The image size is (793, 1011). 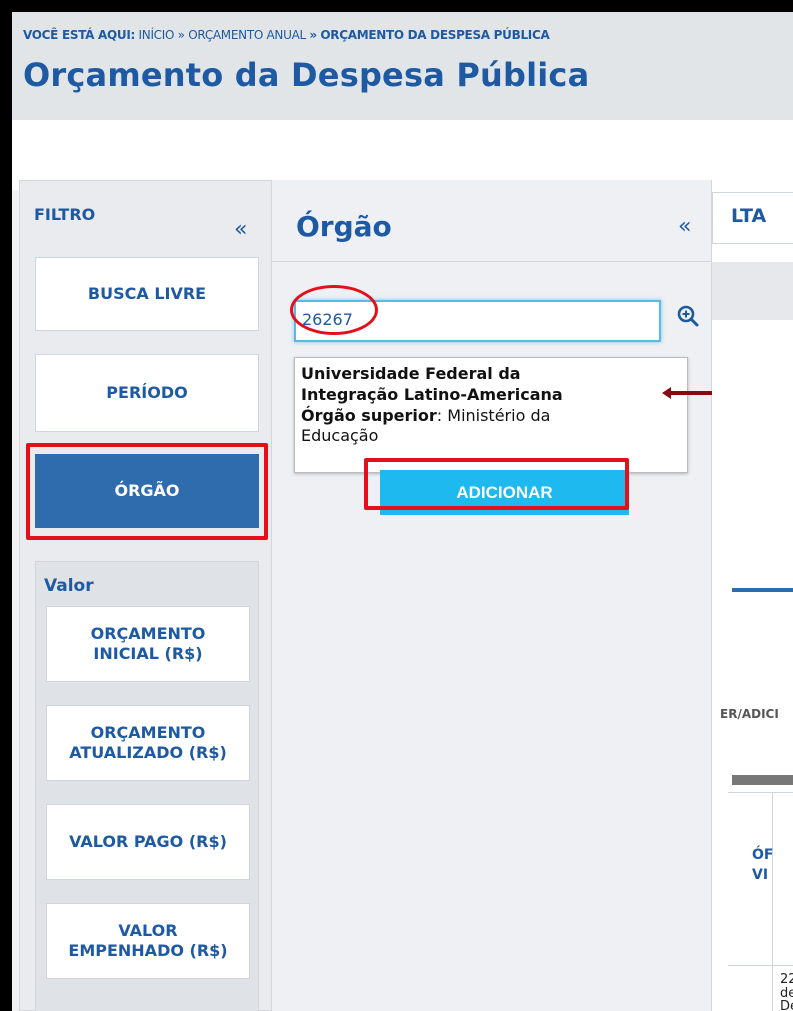 What do you see at coordinates (340, 436) in the screenshot?
I see `suggestion-superior-value-cont: Educação` at bounding box center [340, 436].